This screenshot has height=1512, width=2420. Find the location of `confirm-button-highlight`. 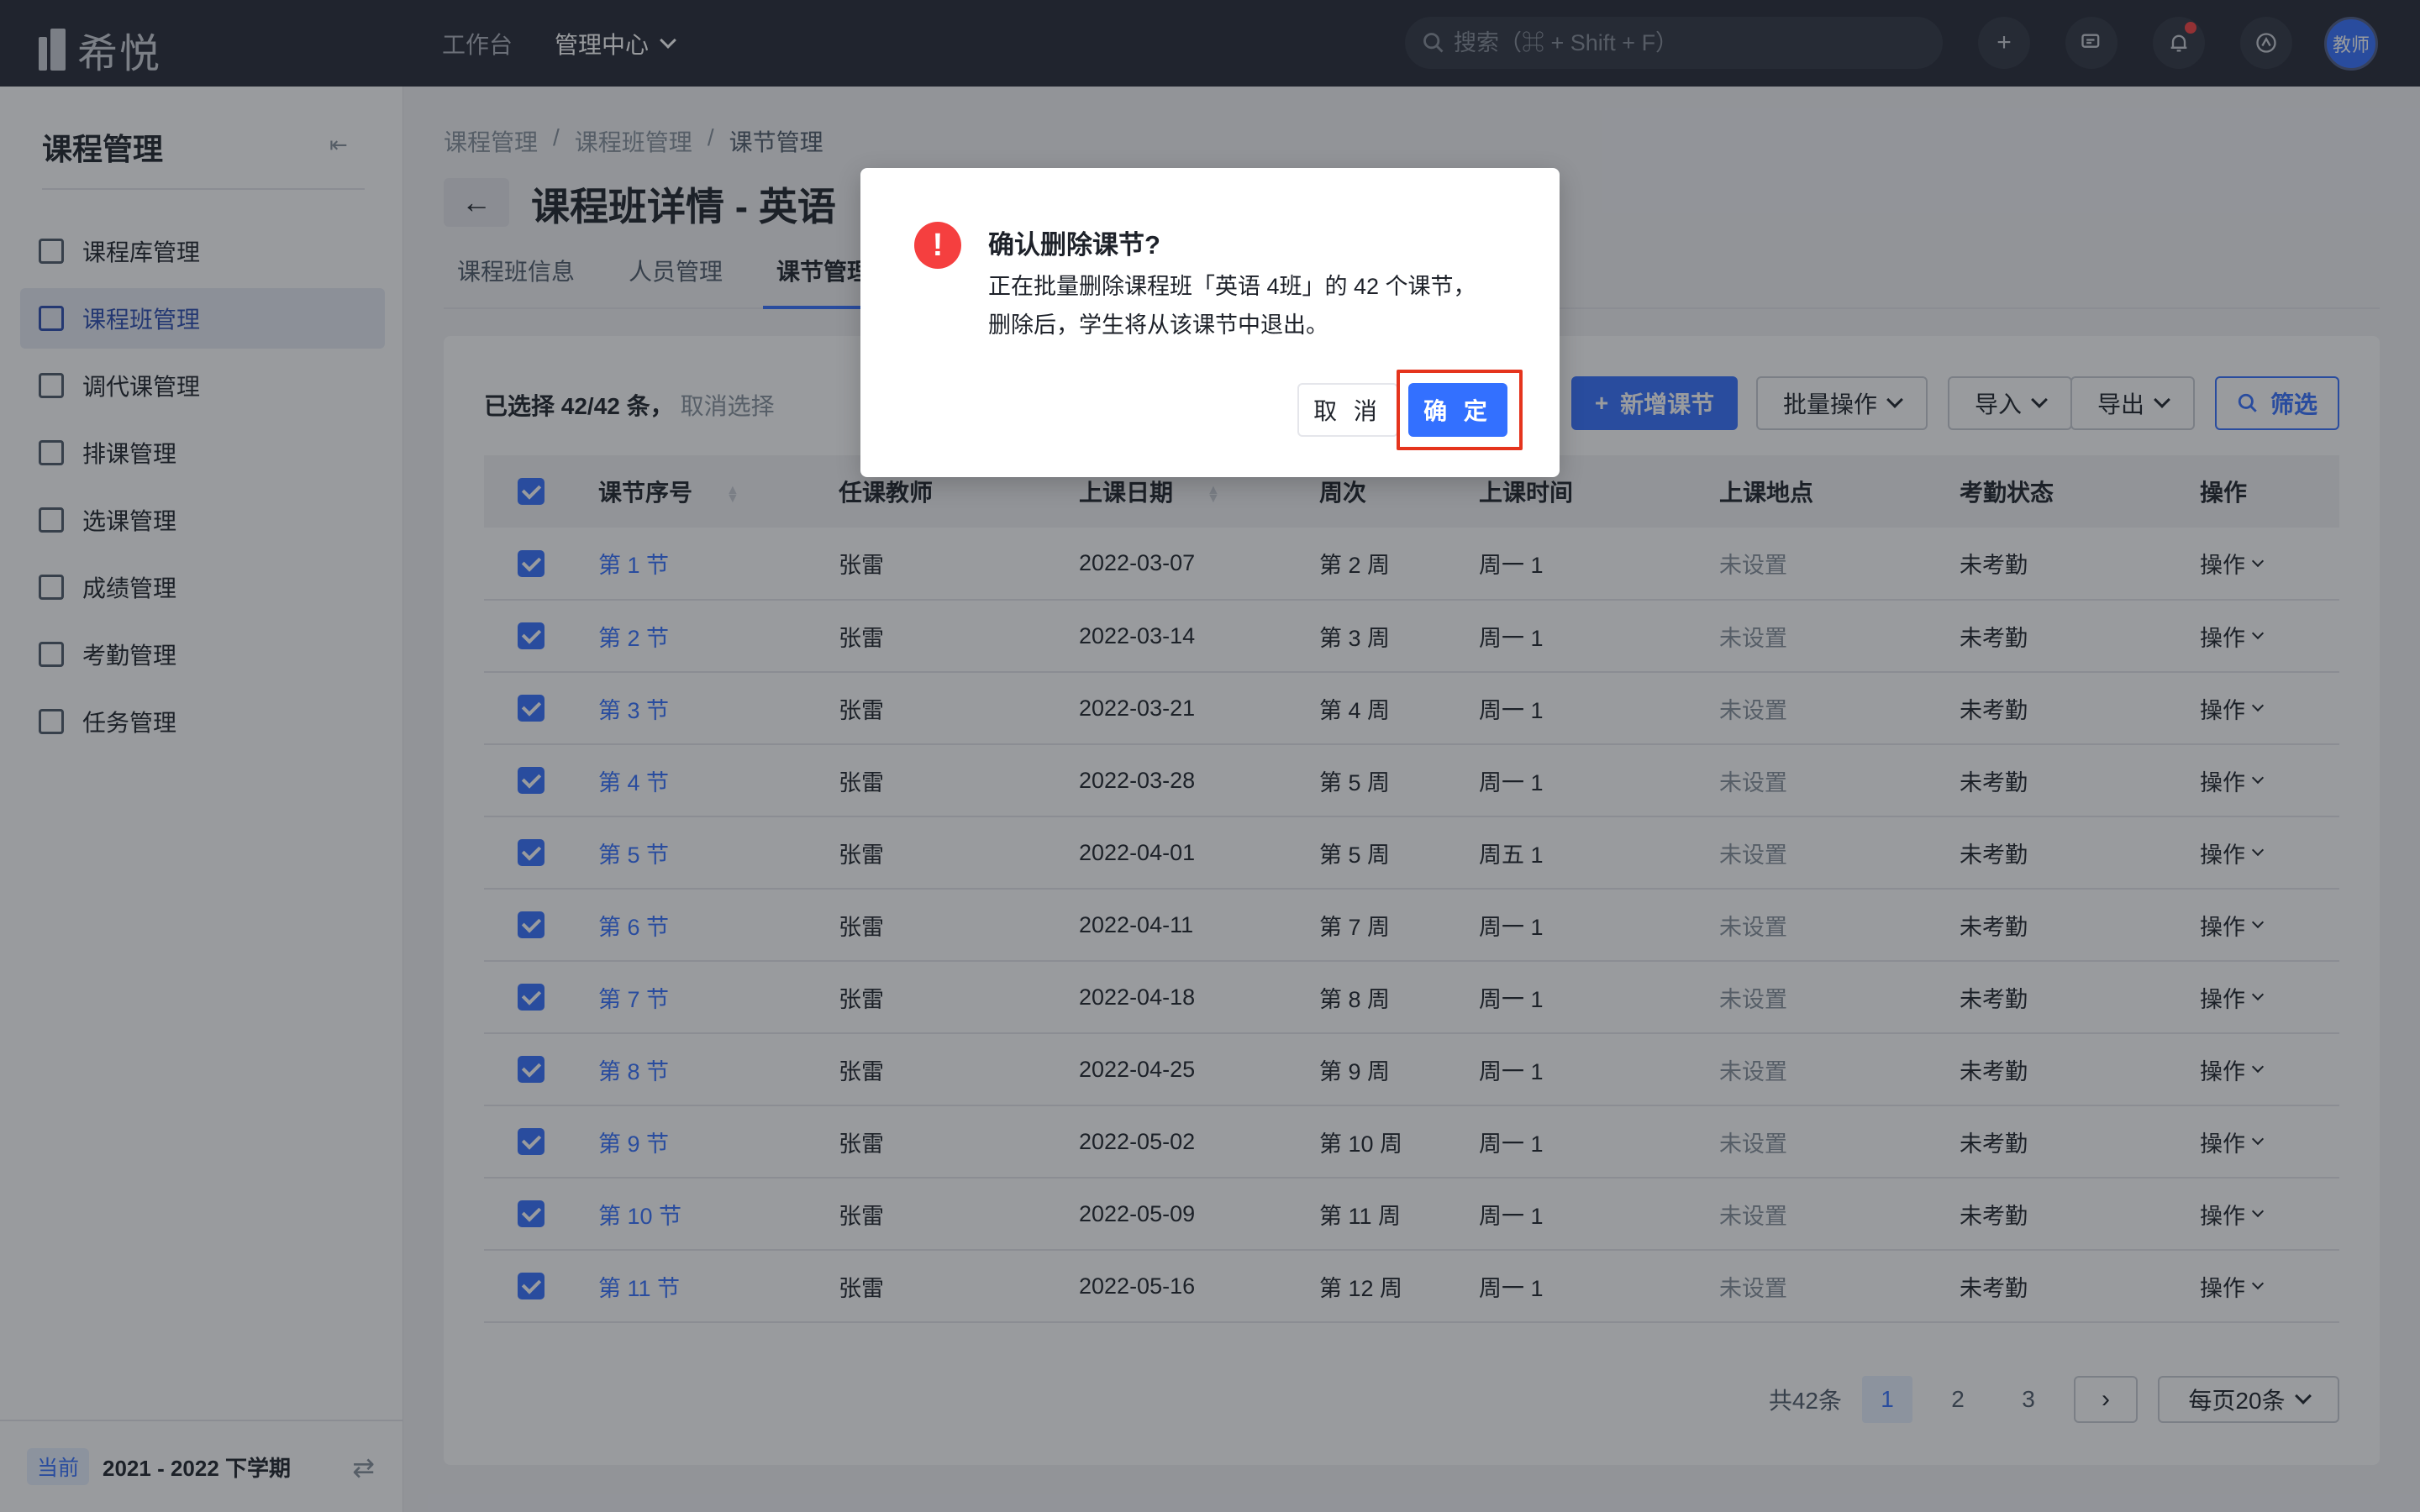

confirm-button-highlight is located at coordinates (1460, 410).